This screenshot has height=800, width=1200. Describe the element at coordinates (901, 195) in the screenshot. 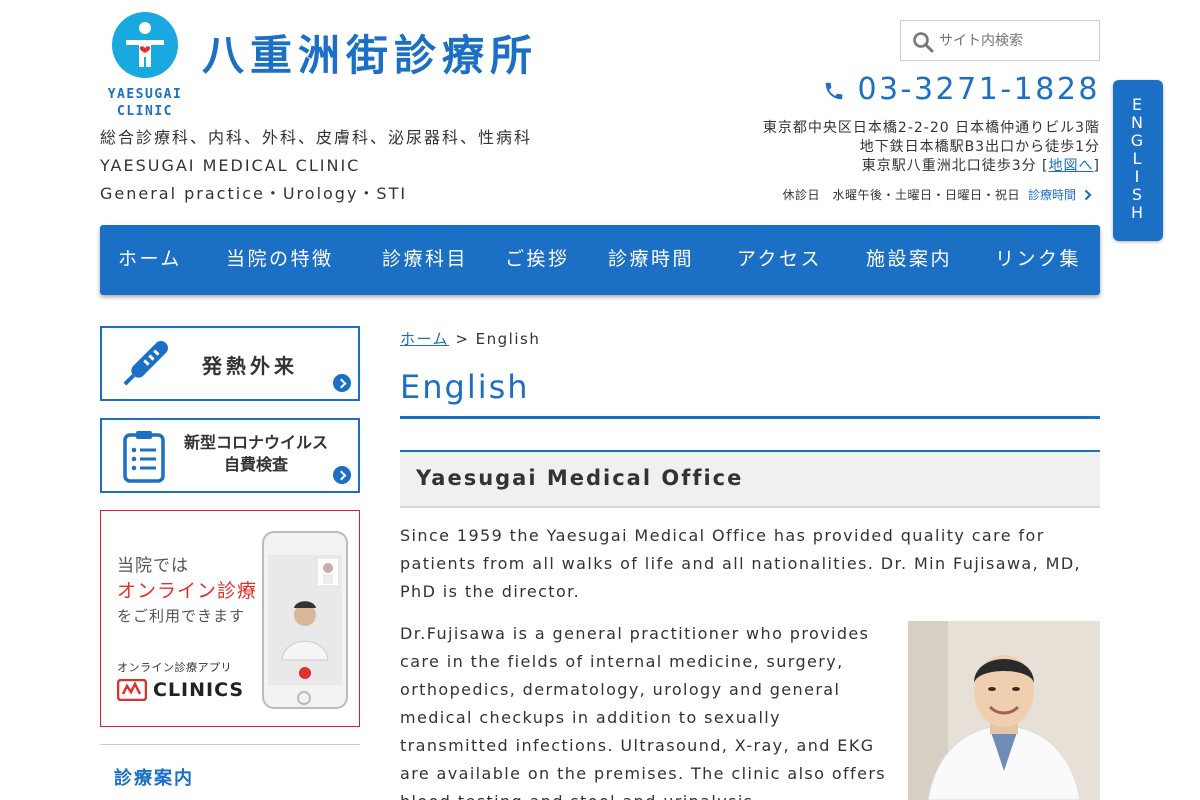

I see `holiday-info: 休診日 水曜午後・土曜日・日曜日・祝日` at that location.